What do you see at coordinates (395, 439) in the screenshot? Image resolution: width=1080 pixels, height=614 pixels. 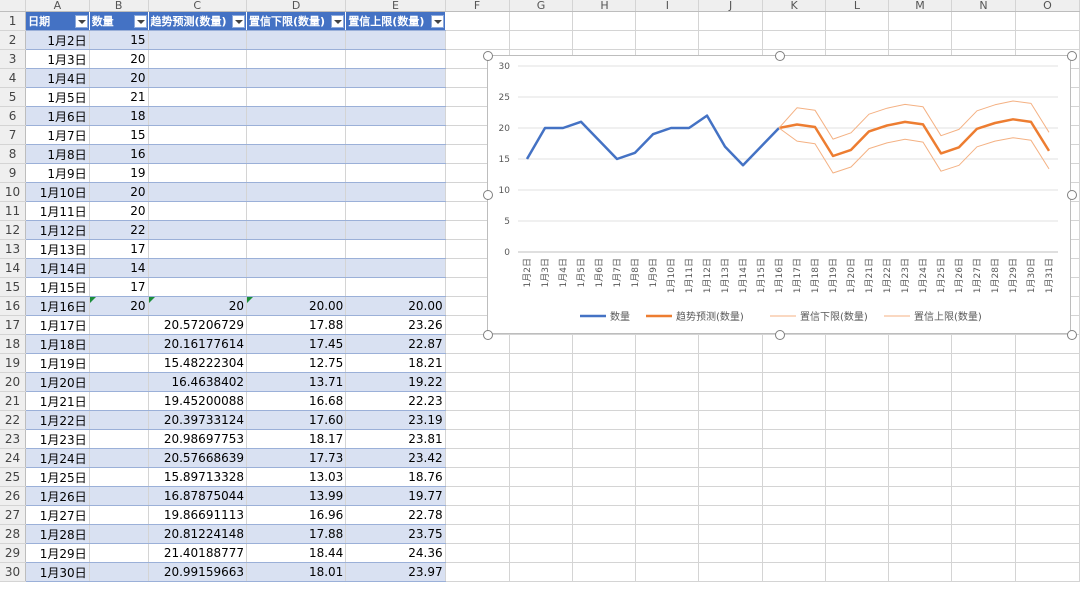 I see `table-cell: 23.81` at bounding box center [395, 439].